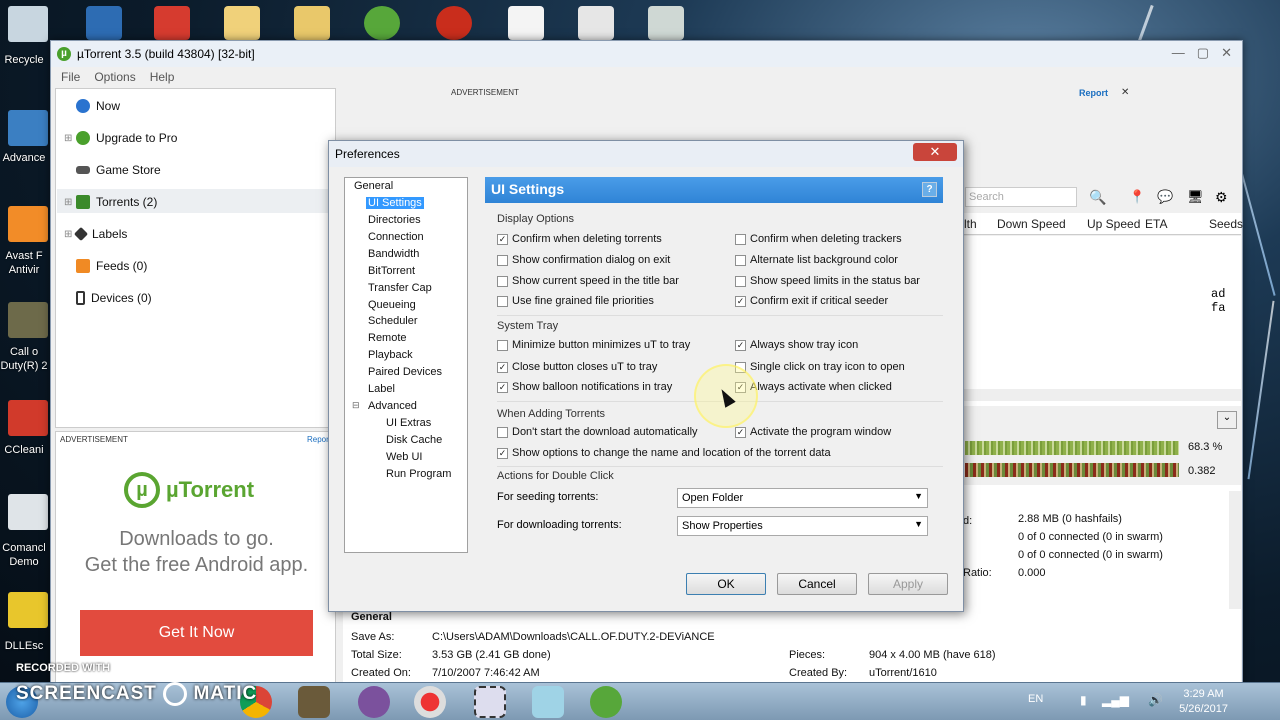 The height and width of the screenshot is (720, 1280). I want to click on tree-item-queueing: Queueing, so click(392, 305).